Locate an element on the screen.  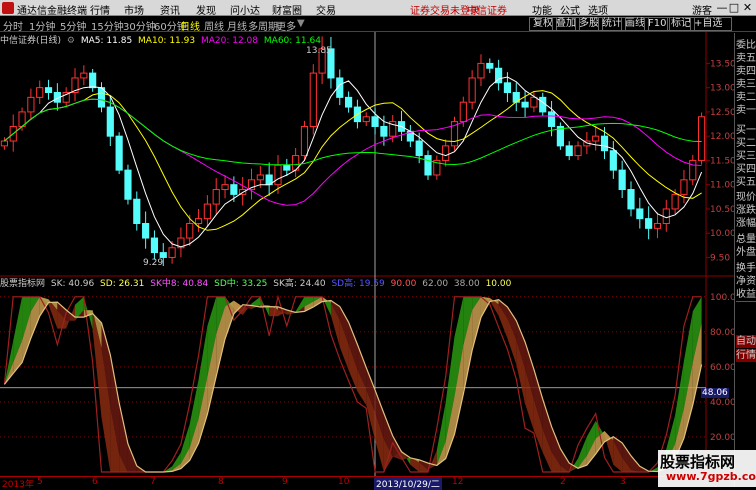
indicator-name: 股票指标网 is located at coordinates (23, 284).